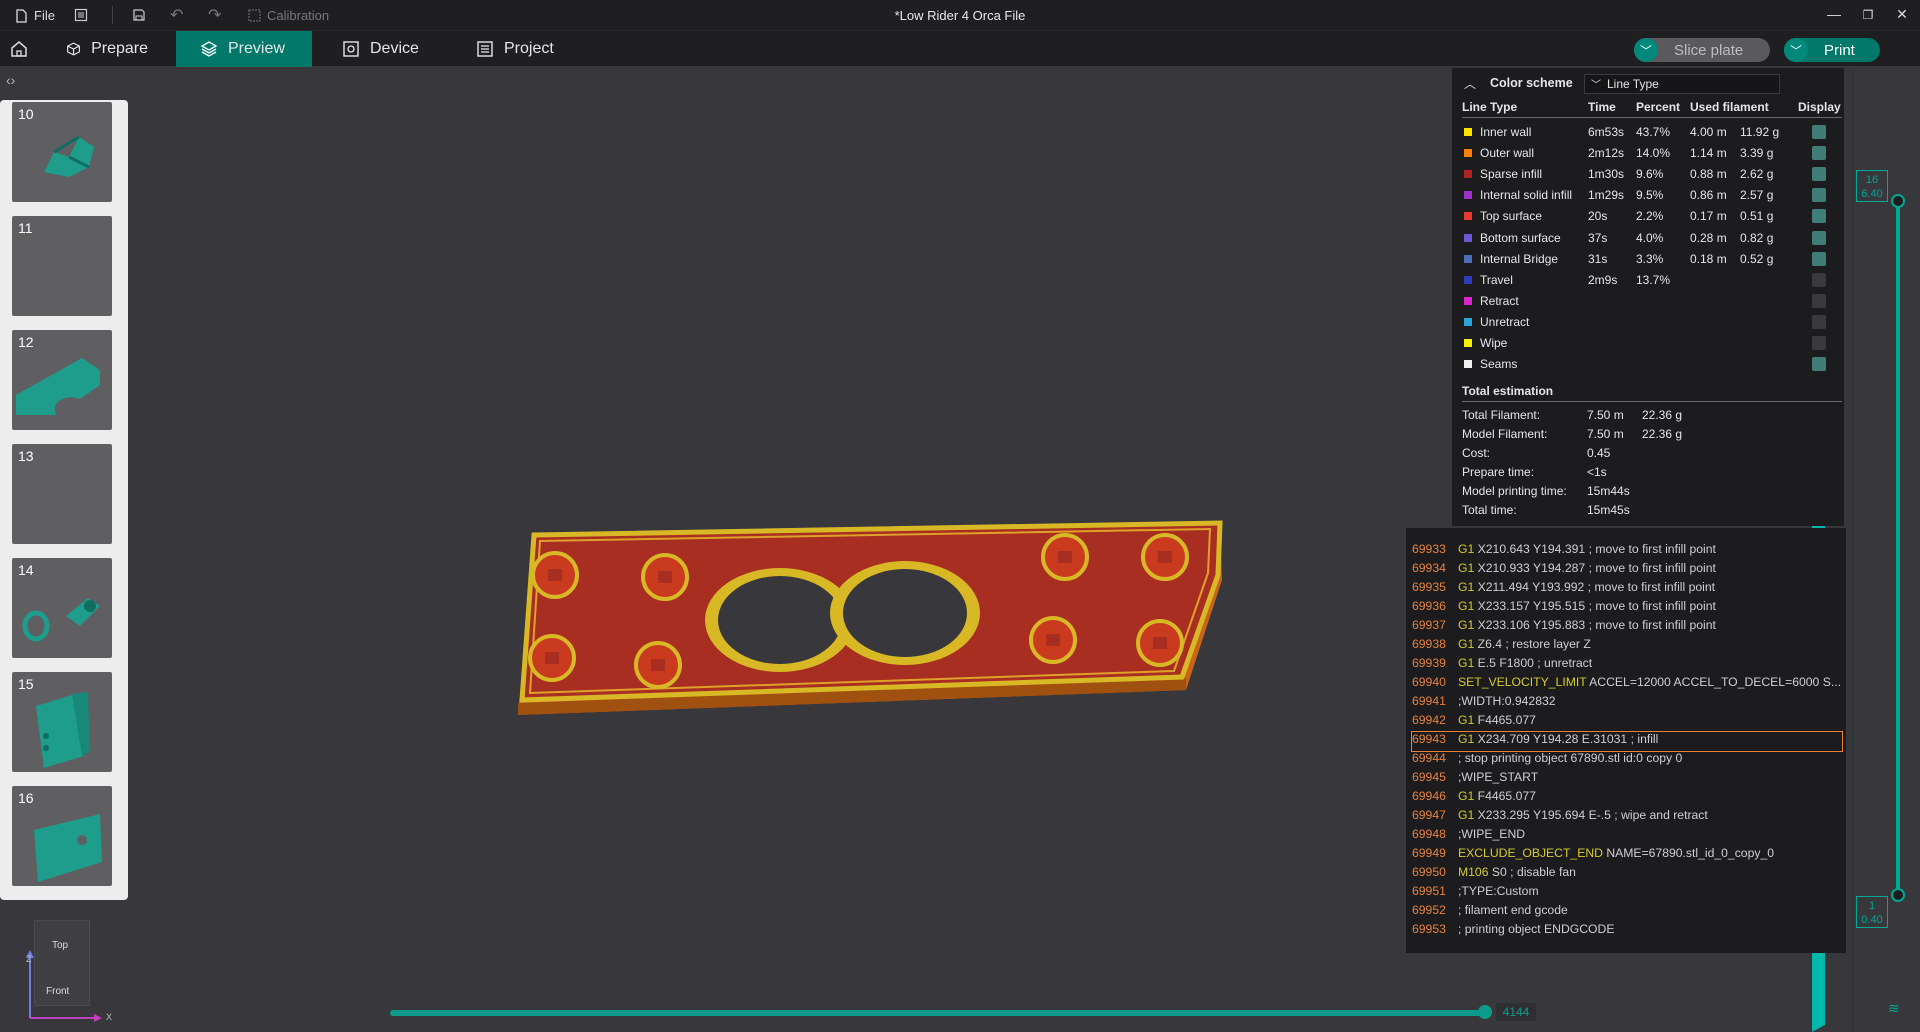 This screenshot has width=1920, height=1032. I want to click on line-type-name: Bottom surface, so click(1520, 237).